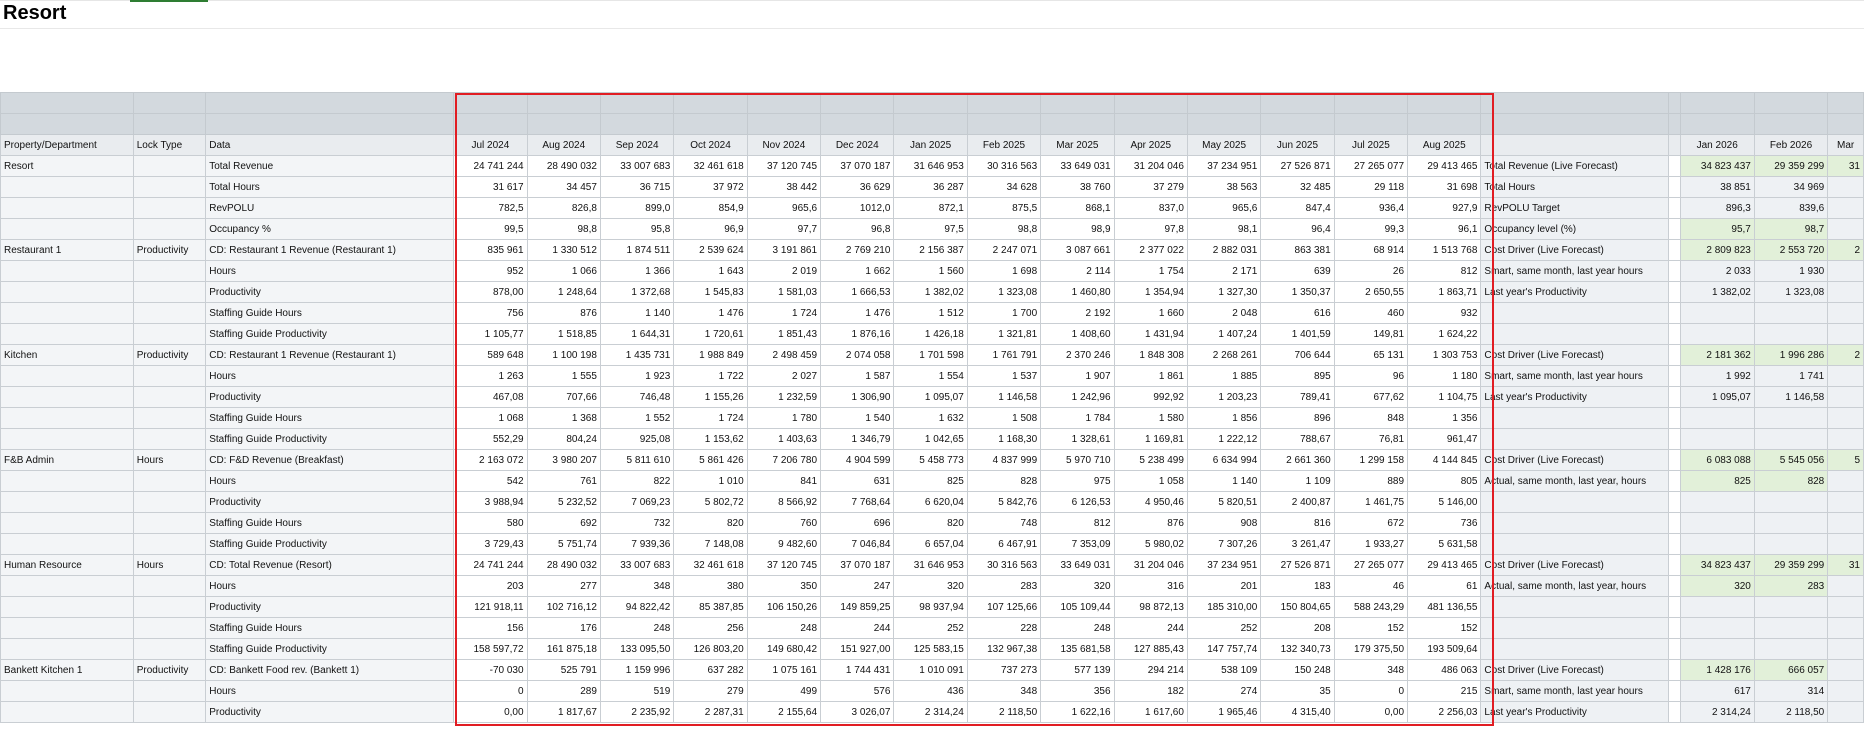  What do you see at coordinates (784, 355) in the screenshot?
I see `cell-value: 2 498 459` at bounding box center [784, 355].